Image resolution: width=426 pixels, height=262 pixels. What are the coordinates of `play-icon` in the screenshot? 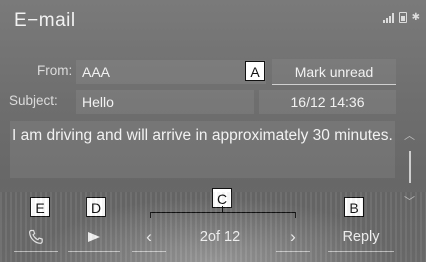 It's located at (94, 236).